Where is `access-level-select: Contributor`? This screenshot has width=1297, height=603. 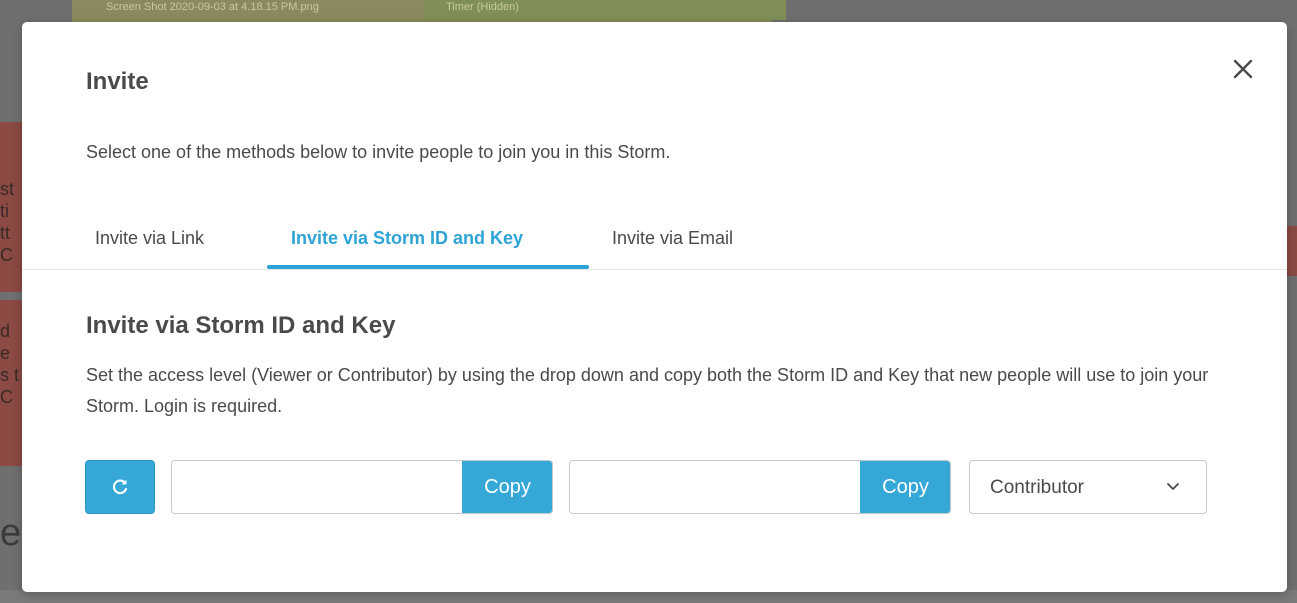
access-level-select: Contributor is located at coordinates (1088, 487).